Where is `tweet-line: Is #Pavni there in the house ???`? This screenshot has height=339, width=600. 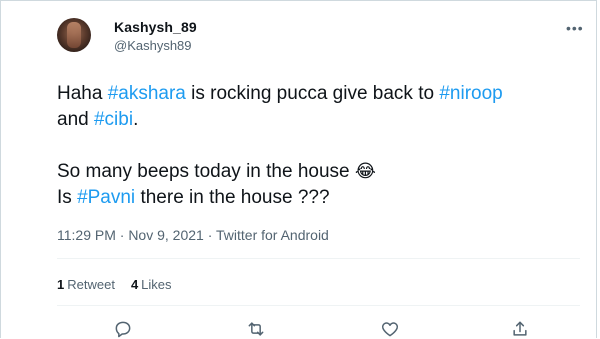
tweet-line: Is #Pavni there in the house ??? is located at coordinates (317, 198).